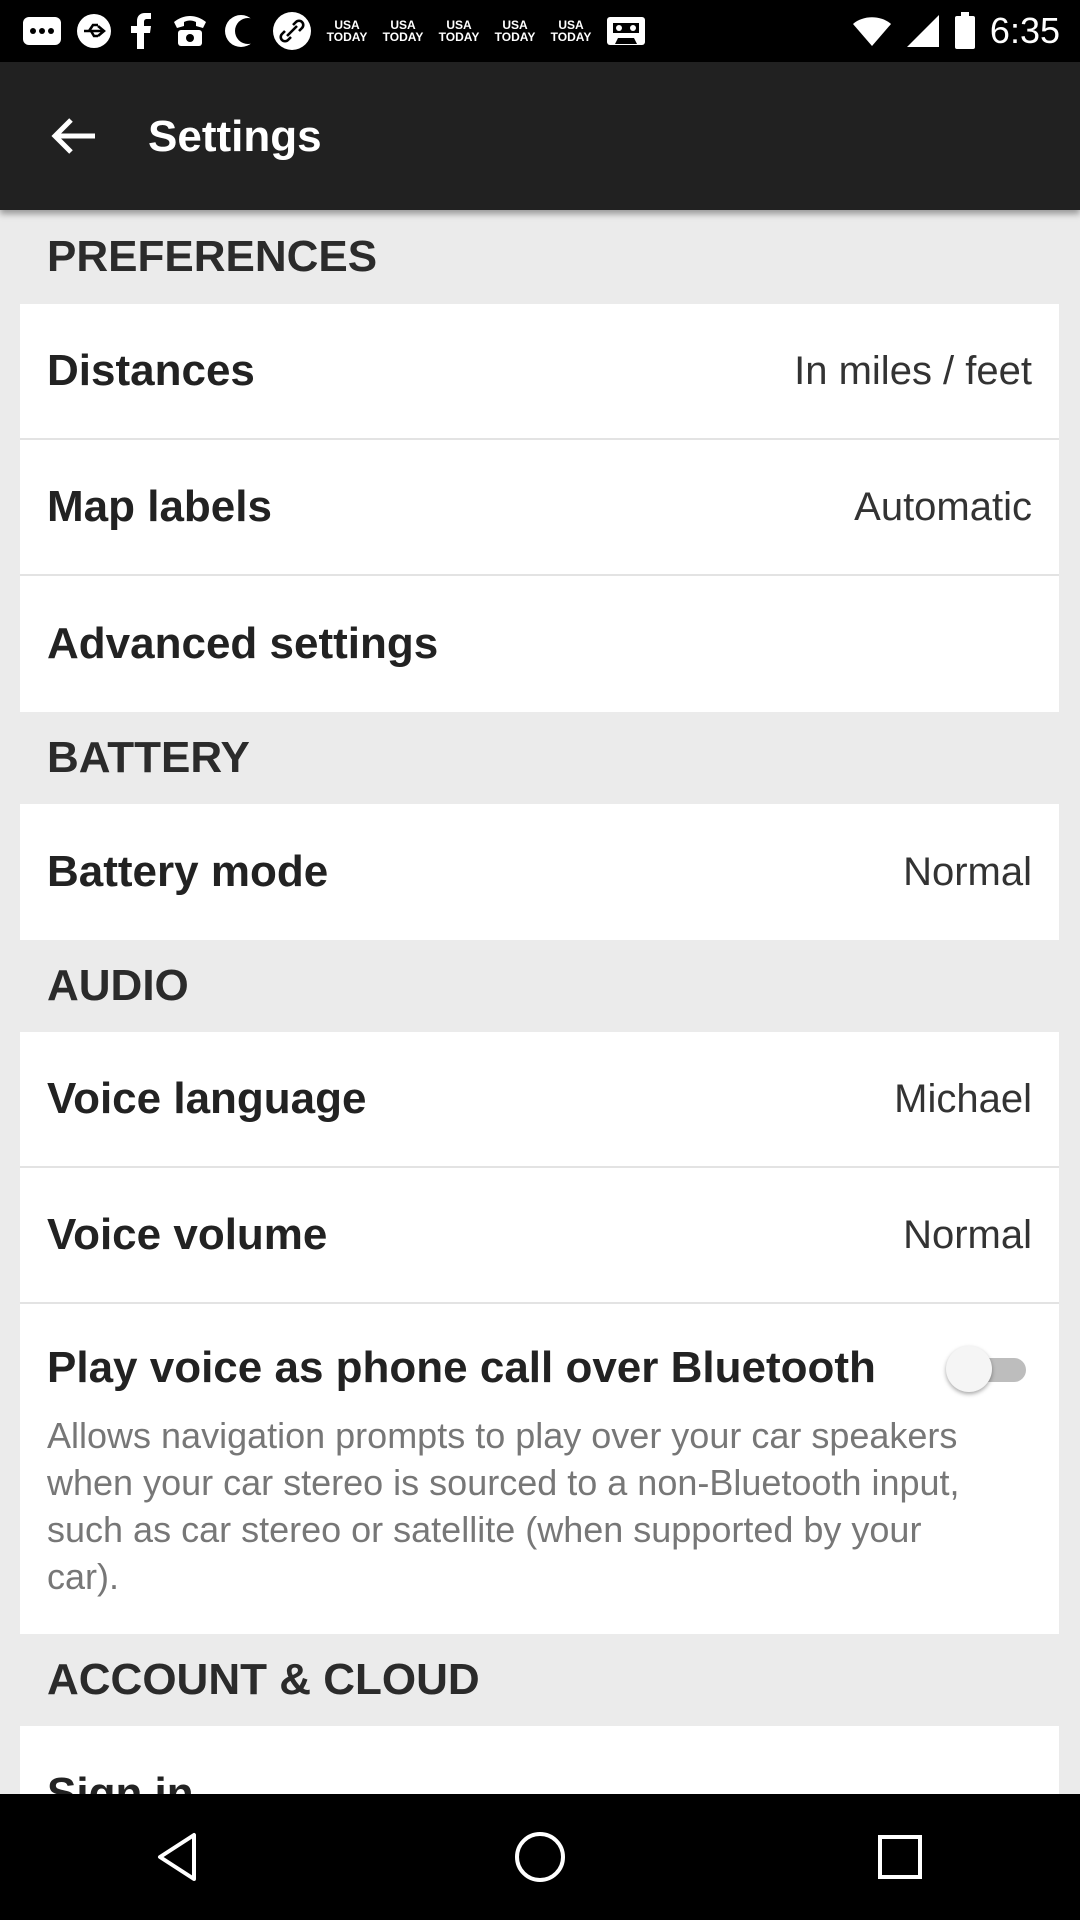  I want to click on setting-label: Advanced settings, so click(243, 643).